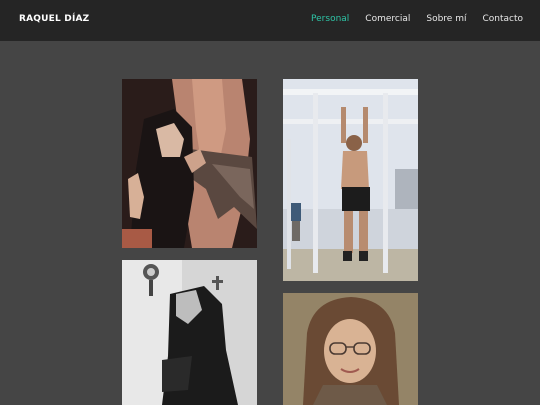 This screenshot has width=540, height=405. Describe the element at coordinates (387, 19) in the screenshot. I see `nav-item-comercial: Comercial` at that location.